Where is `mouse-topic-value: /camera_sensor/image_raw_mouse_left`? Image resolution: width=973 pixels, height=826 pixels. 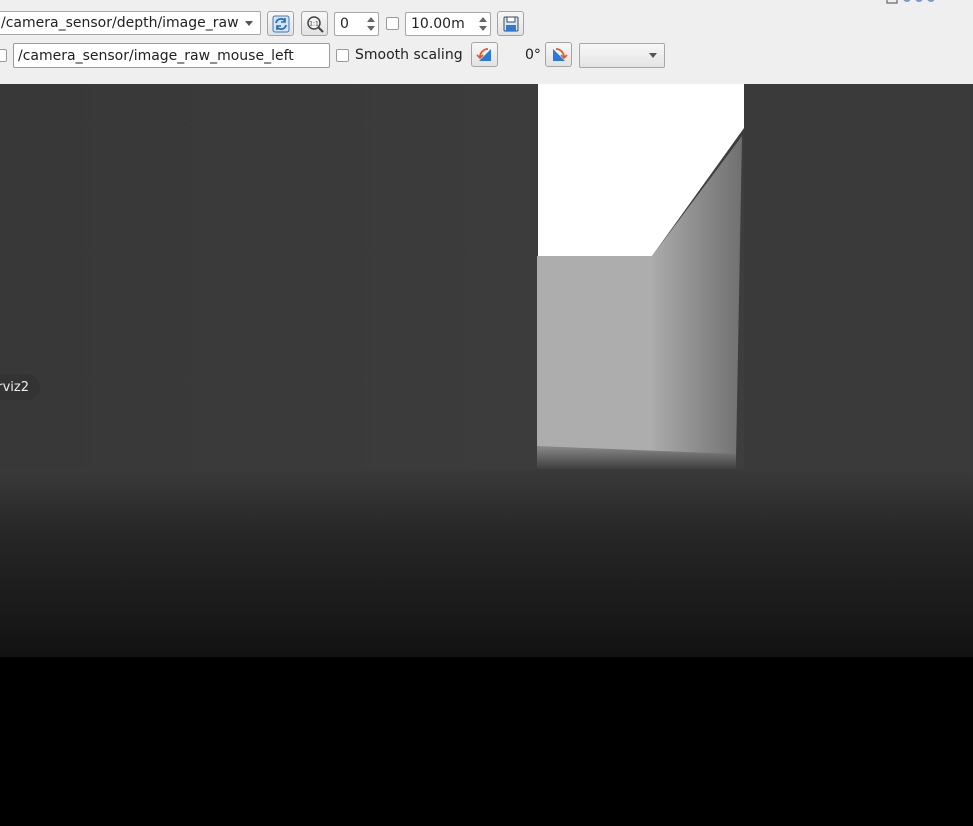 mouse-topic-value: /camera_sensor/image_raw_mouse_left is located at coordinates (156, 55).